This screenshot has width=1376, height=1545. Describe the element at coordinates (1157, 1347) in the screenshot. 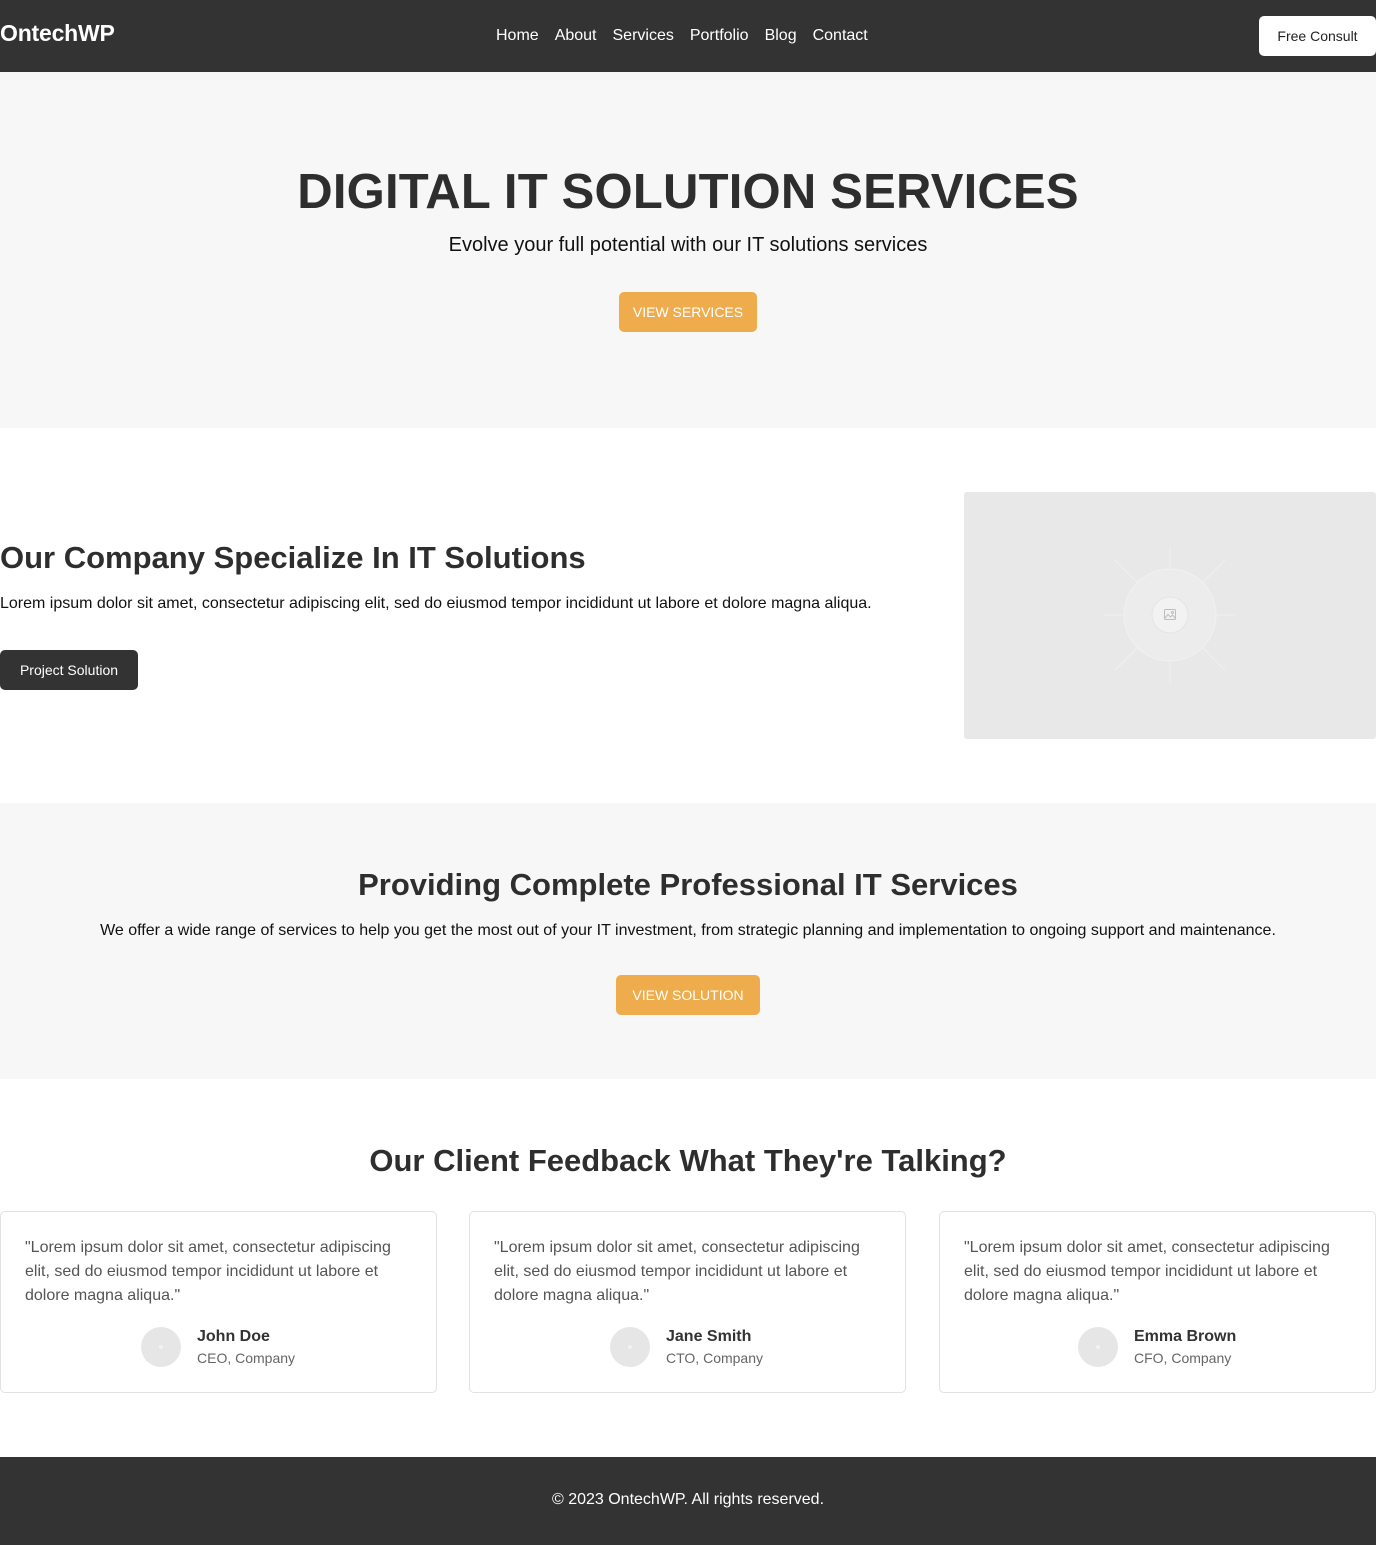

I see `testimonial-author: Emma Brown CFO, Company` at that location.